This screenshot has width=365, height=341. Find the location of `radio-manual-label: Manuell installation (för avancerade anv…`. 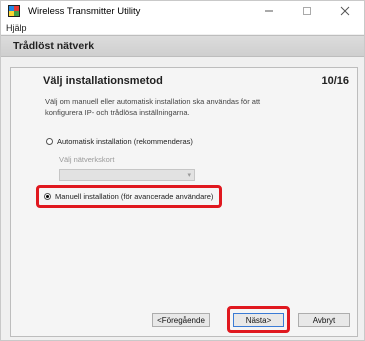

radio-manual-label: Manuell installation (för avancerade anv… is located at coordinates (134, 196).